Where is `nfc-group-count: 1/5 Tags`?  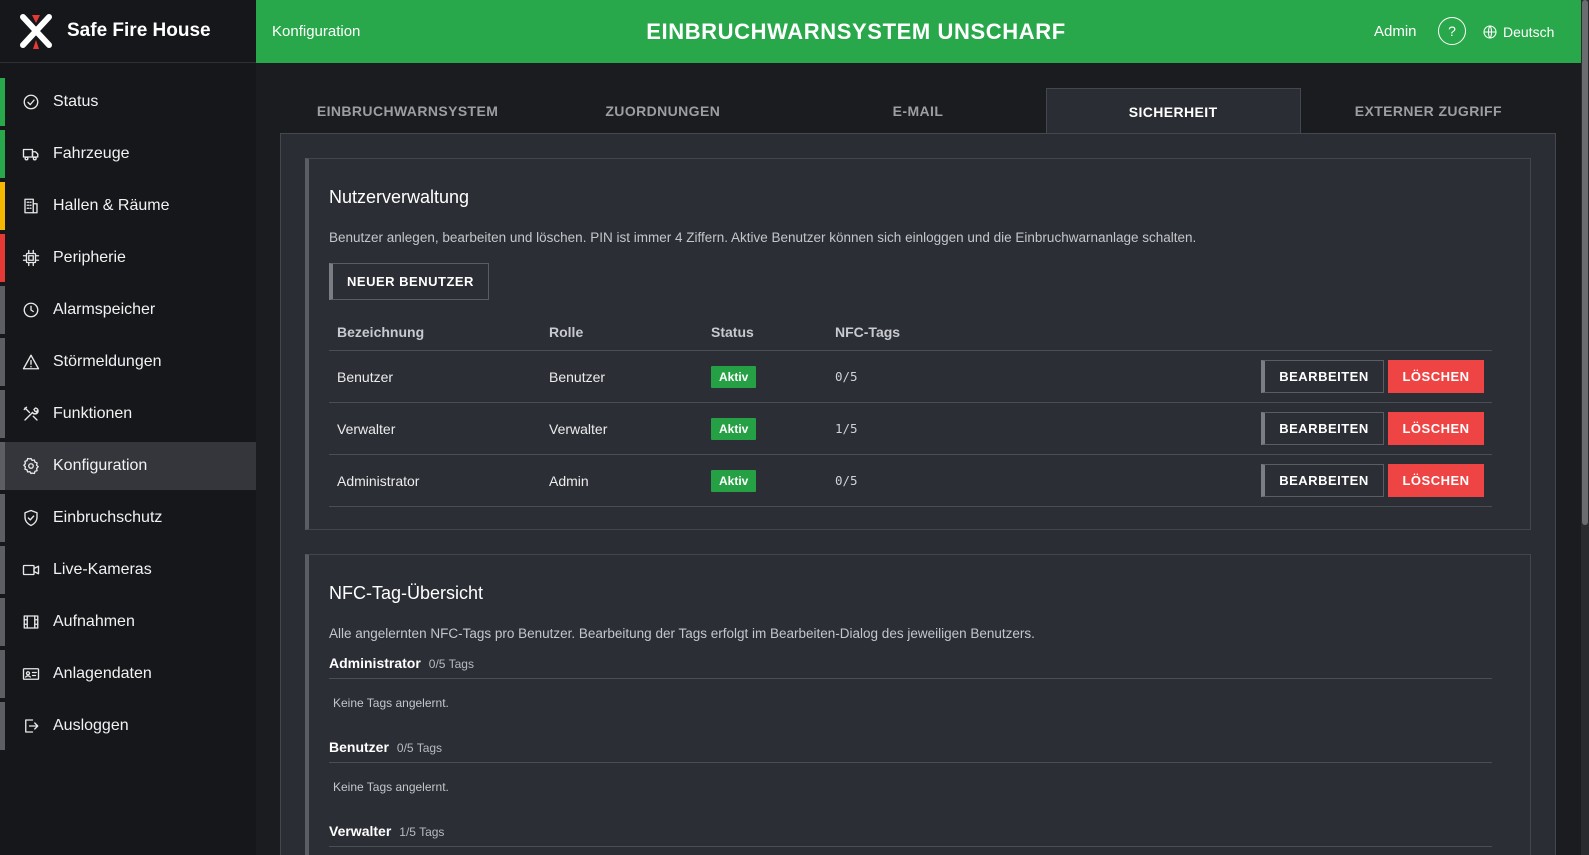
nfc-group-count: 1/5 Tags is located at coordinates (422, 832).